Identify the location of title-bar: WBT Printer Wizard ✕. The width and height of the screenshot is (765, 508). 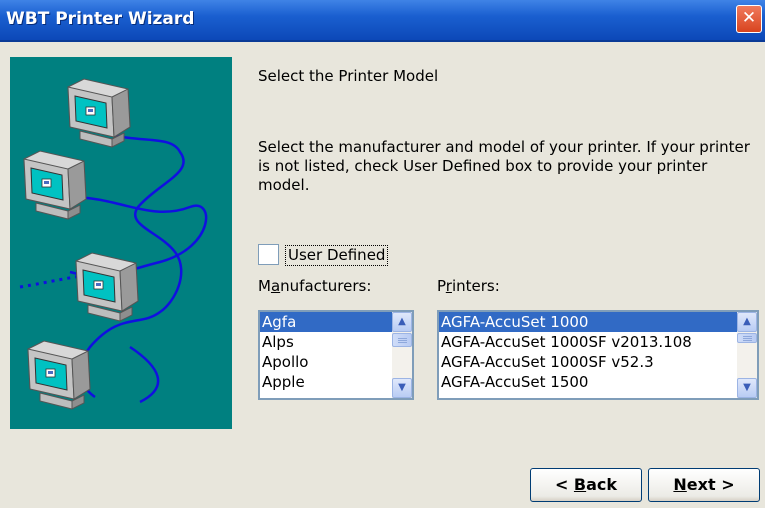
(382, 21).